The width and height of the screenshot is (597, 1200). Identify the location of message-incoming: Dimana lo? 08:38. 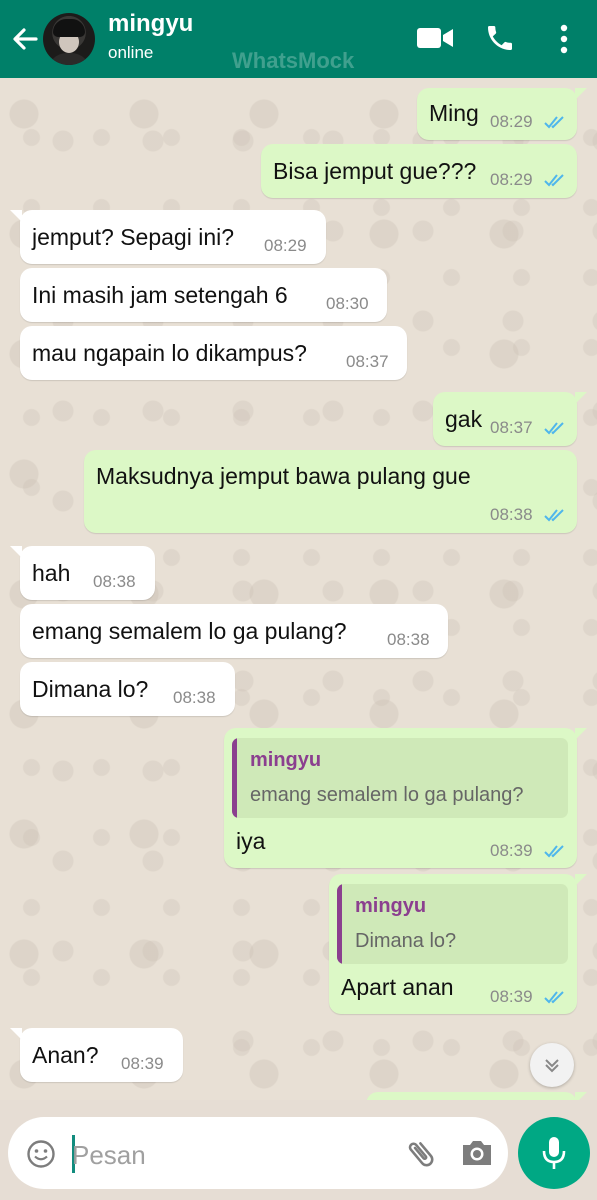
(127, 689).